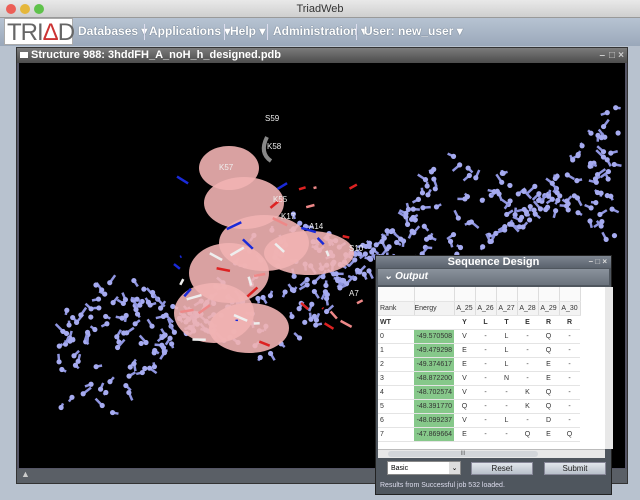  What do you see at coordinates (479, 336) in the screenshot?
I see `table-row: 0 -49.570508 V - L - Q -` at bounding box center [479, 336].